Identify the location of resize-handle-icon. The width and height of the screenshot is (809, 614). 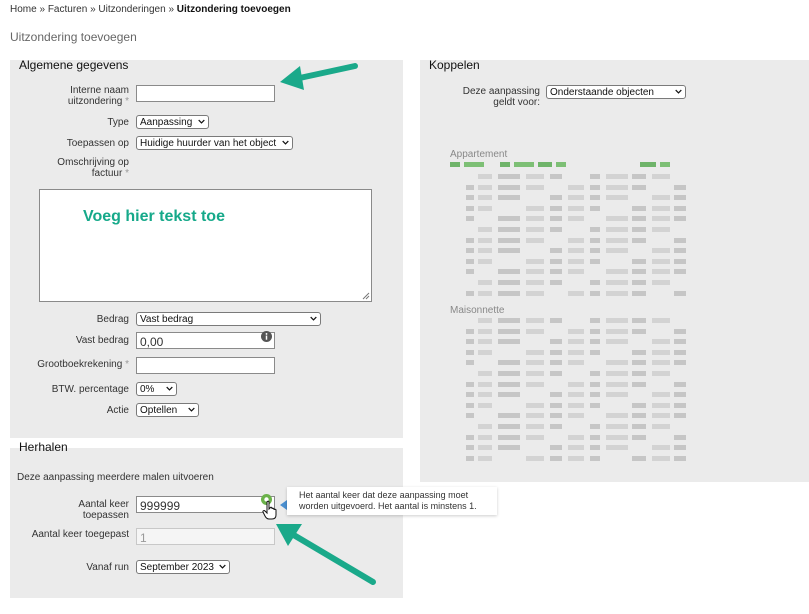
(366, 296).